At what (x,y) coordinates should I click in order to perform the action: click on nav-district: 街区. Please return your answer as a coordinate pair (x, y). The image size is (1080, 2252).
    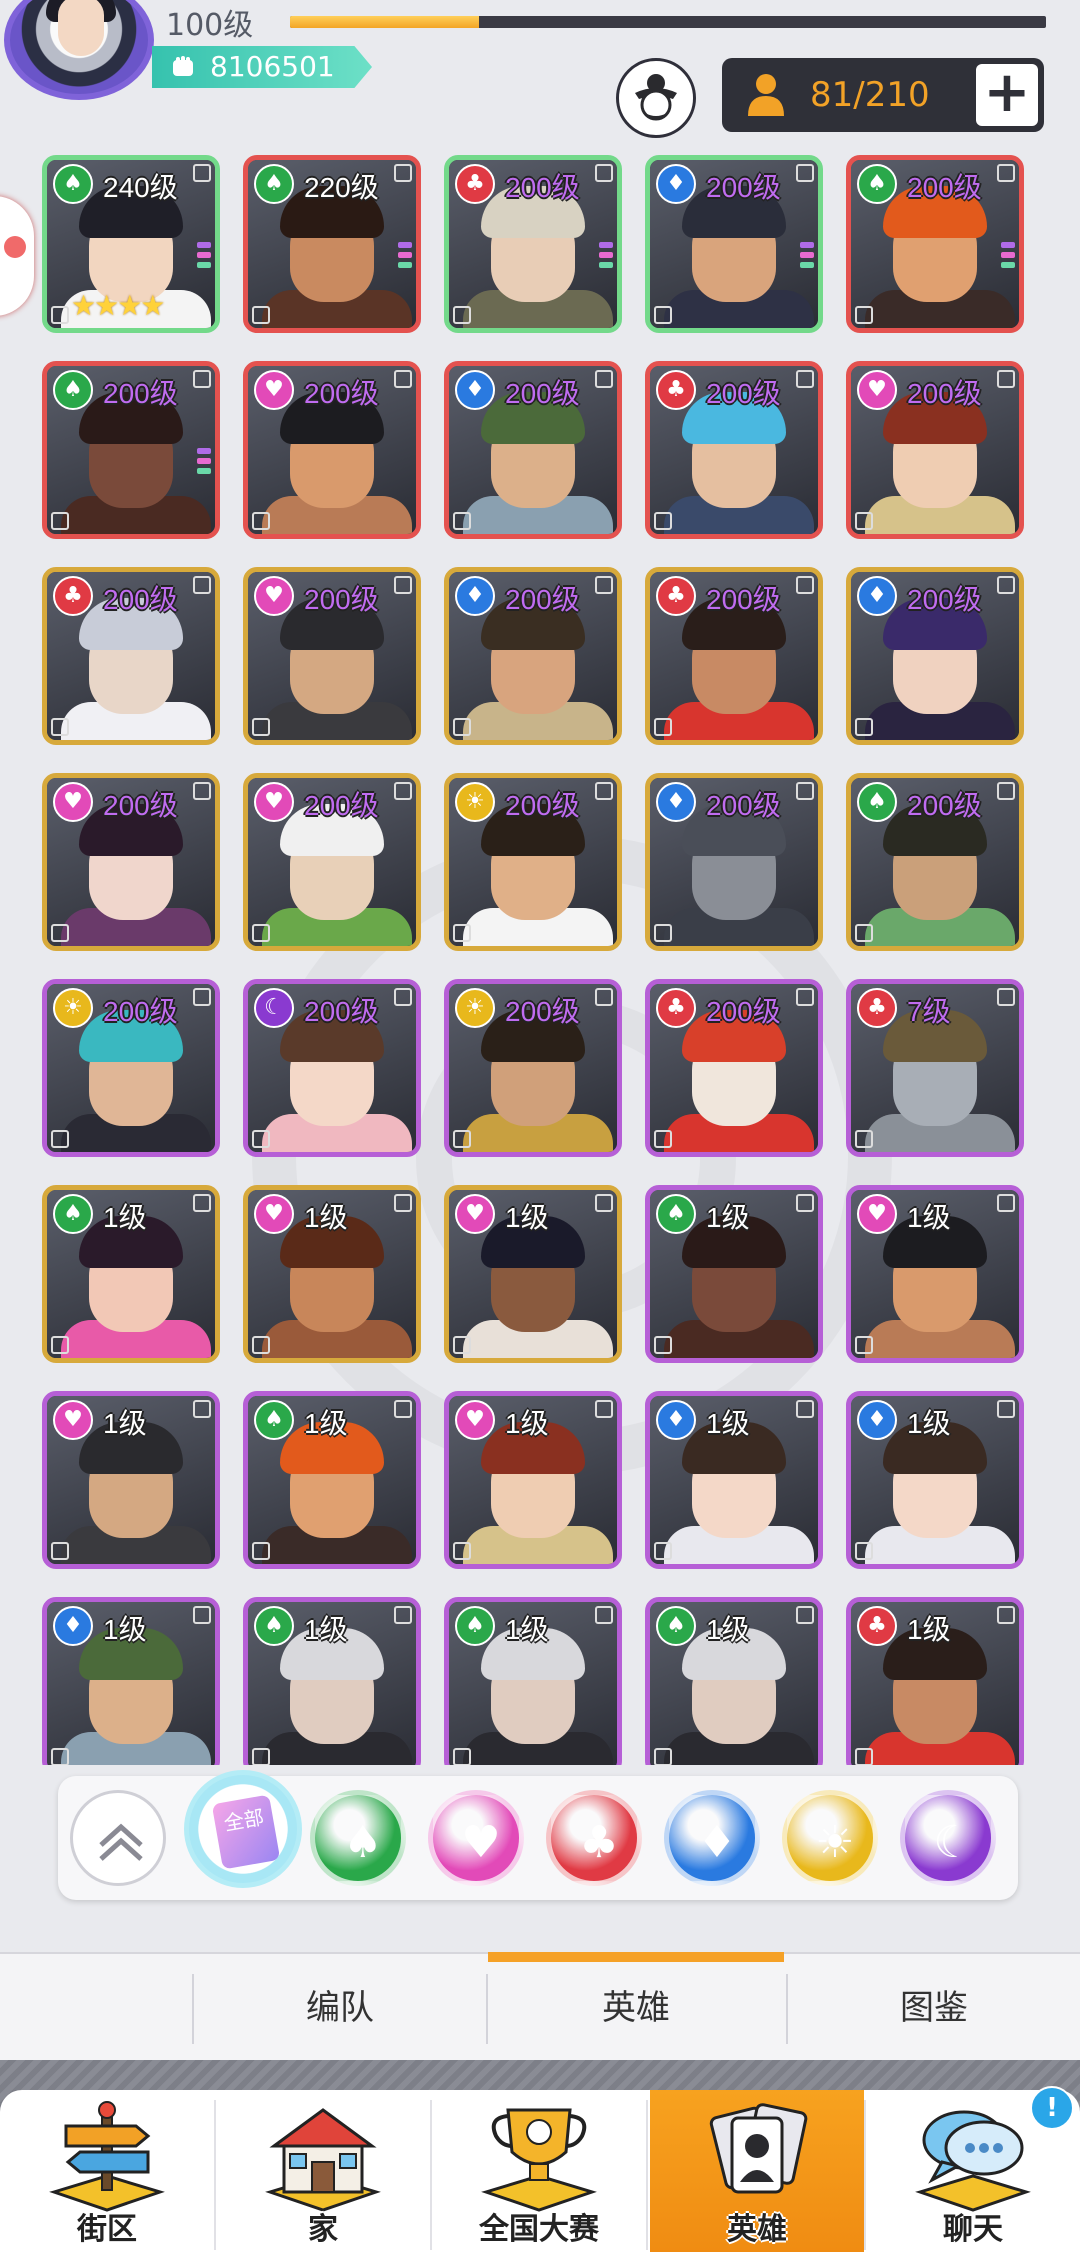
    Looking at the image, I should click on (107, 2171).